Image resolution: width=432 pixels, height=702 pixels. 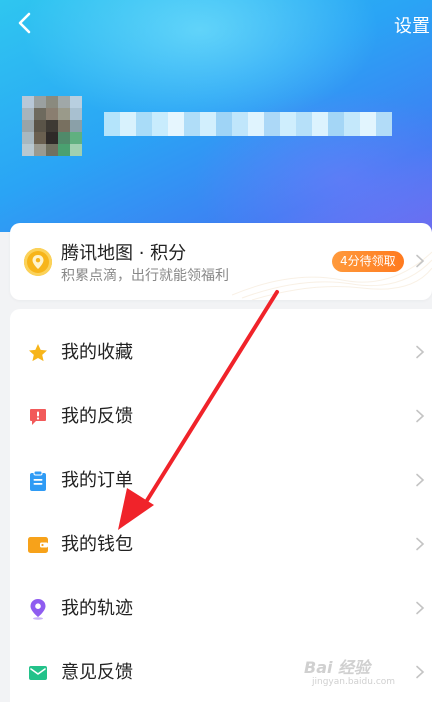 What do you see at coordinates (221, 481) in the screenshot?
I see `menu-item-orders: 我的订单` at bounding box center [221, 481].